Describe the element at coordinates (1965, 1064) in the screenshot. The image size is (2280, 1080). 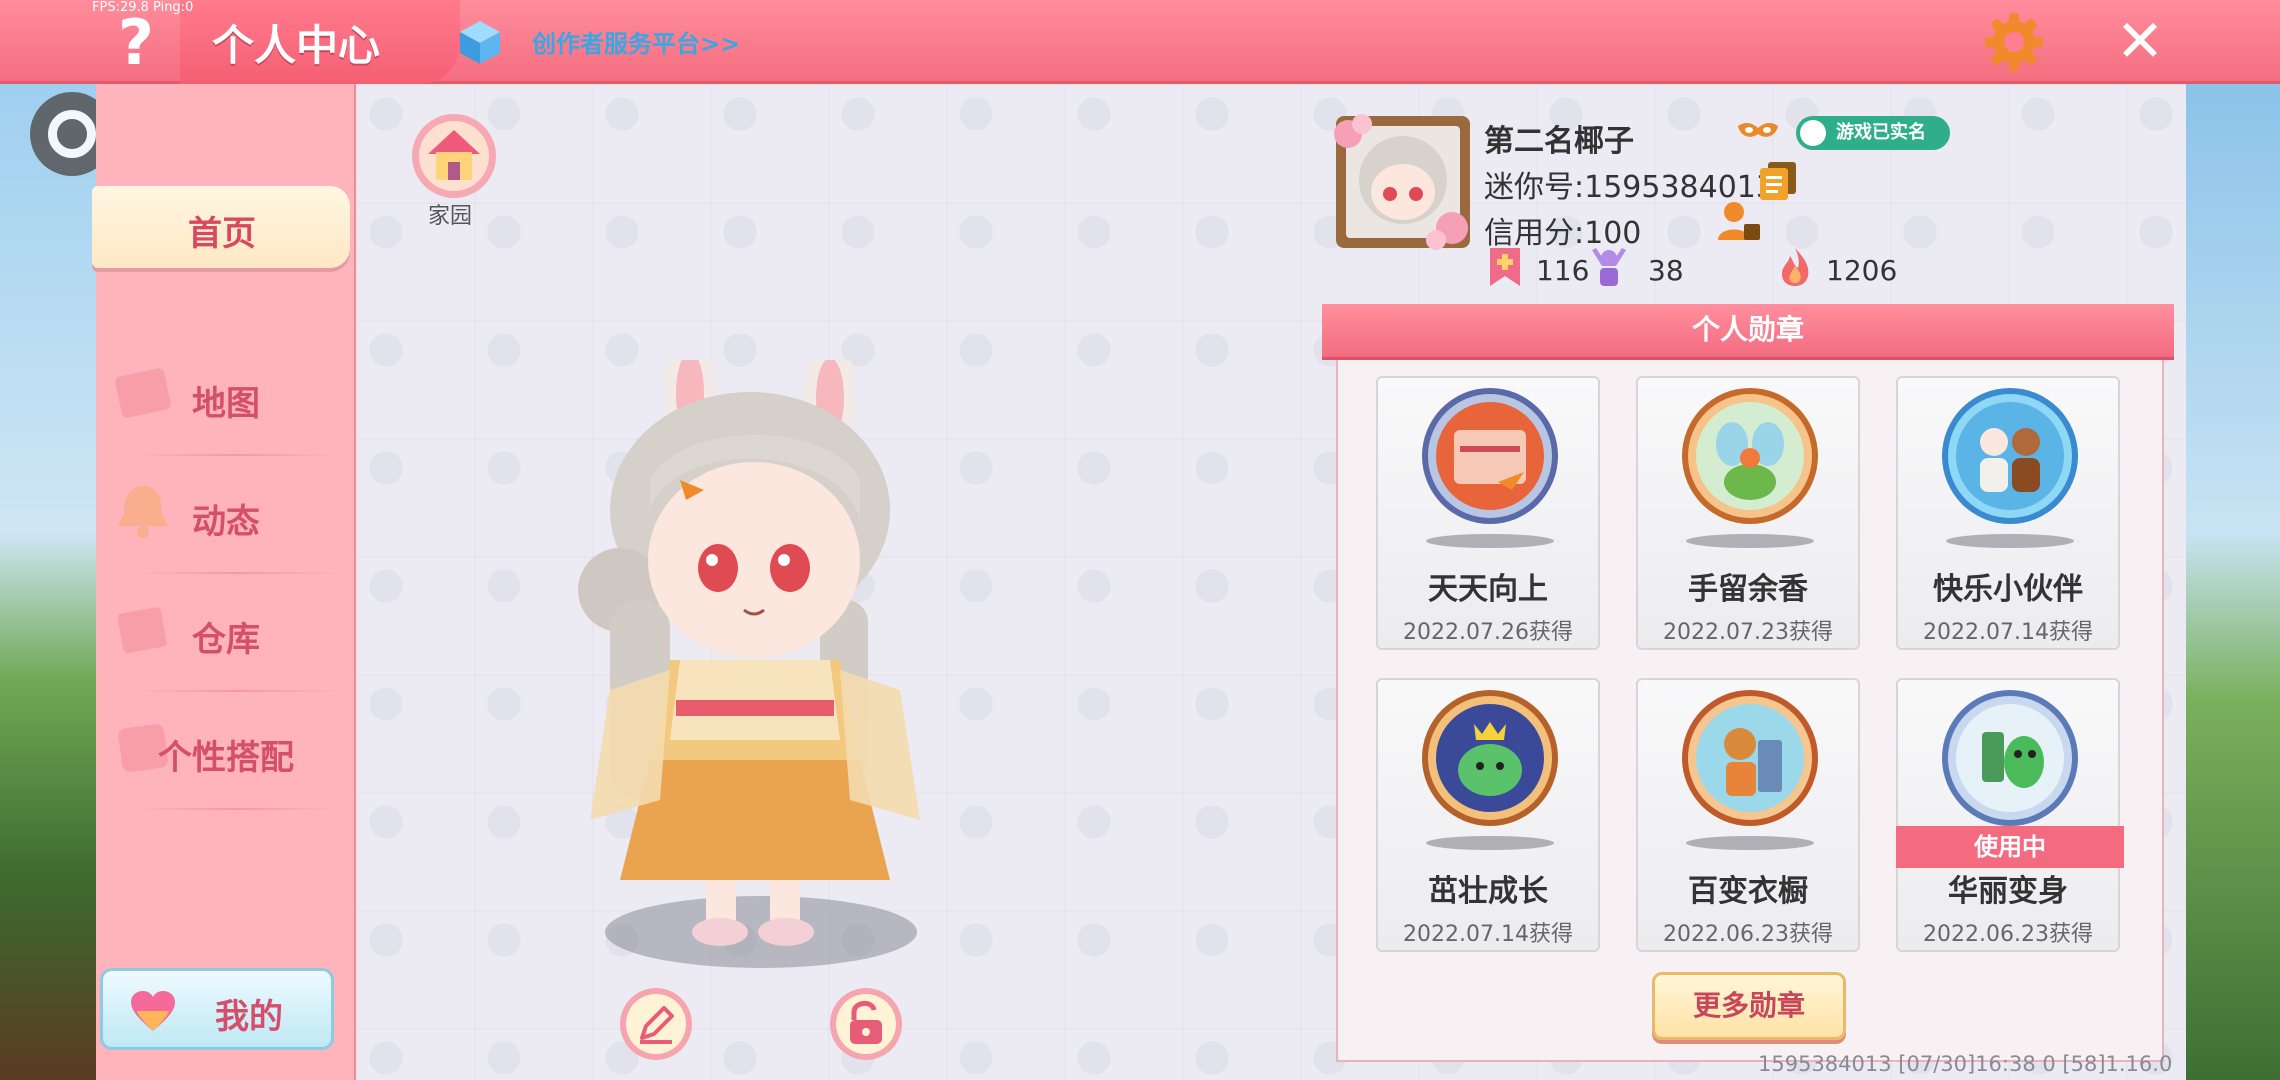
I see `footer-version-info: 1595384013 [07/30]16:38 0 [58]1.16.0` at that location.